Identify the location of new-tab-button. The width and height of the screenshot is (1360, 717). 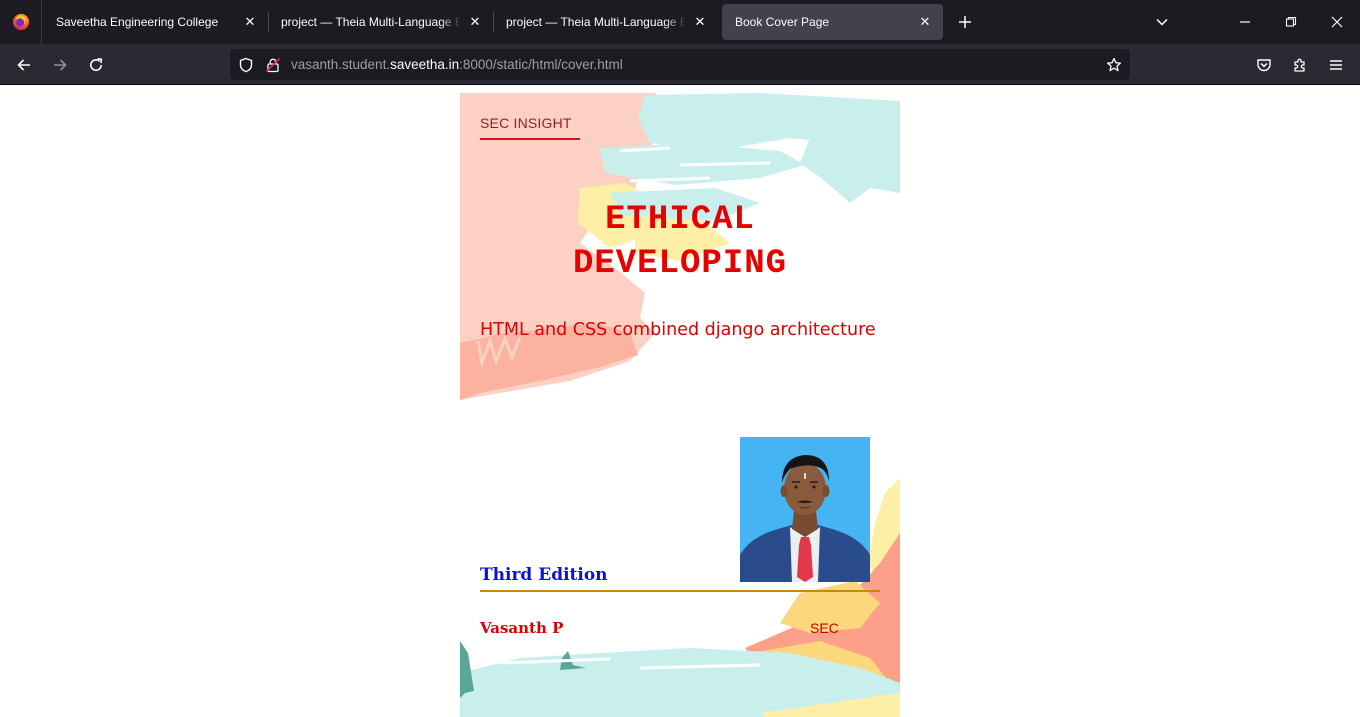
(965, 22).